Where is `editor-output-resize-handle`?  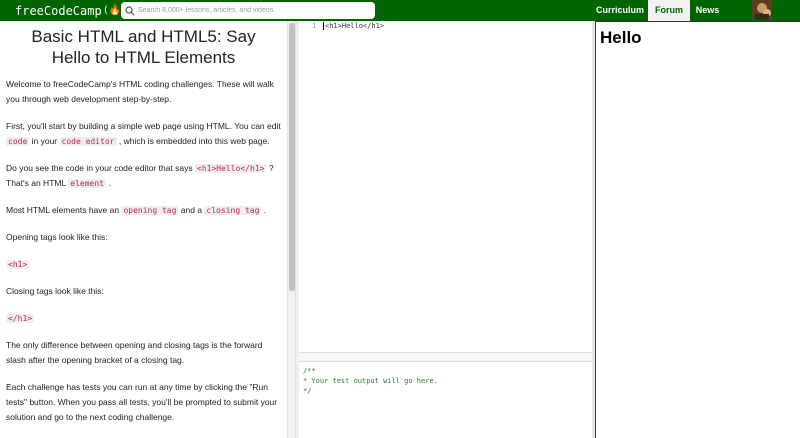 editor-output-resize-handle is located at coordinates (445, 357).